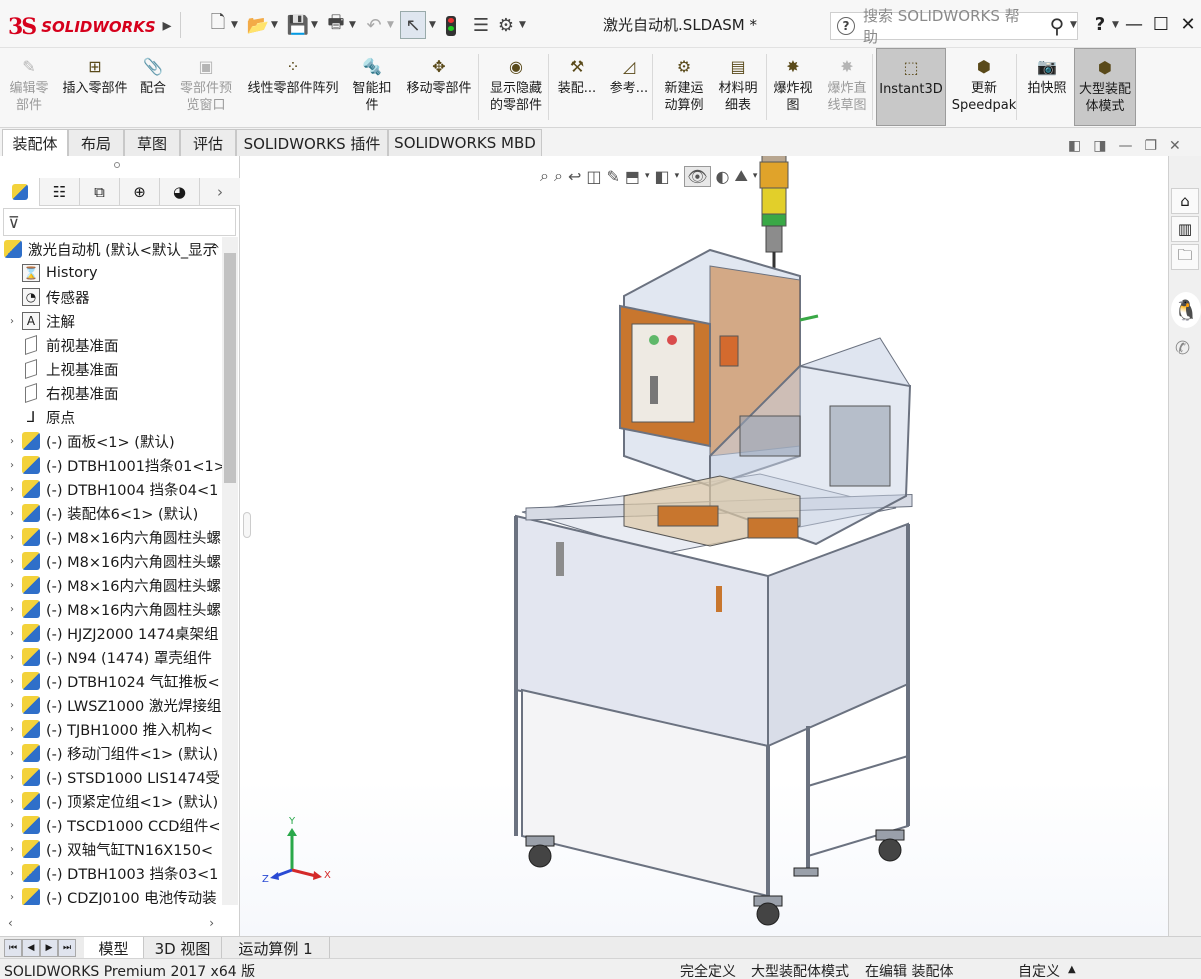 This screenshot has width=1201, height=979. I want to click on tree-root-assembly: 激光自动机 (默认<默认_显示 ^, so click(111, 249).